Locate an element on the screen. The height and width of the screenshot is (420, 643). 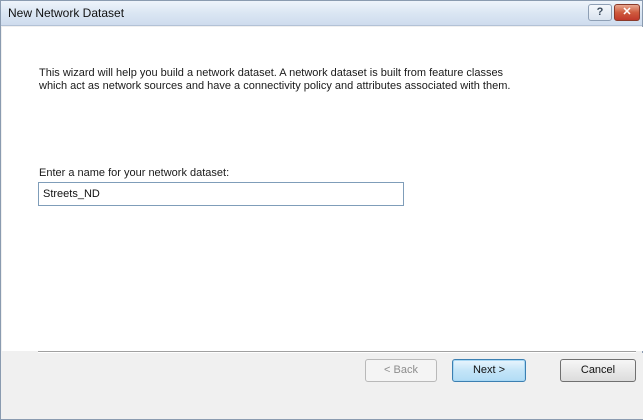
window-title: New Network Dataset is located at coordinates (66, 13).